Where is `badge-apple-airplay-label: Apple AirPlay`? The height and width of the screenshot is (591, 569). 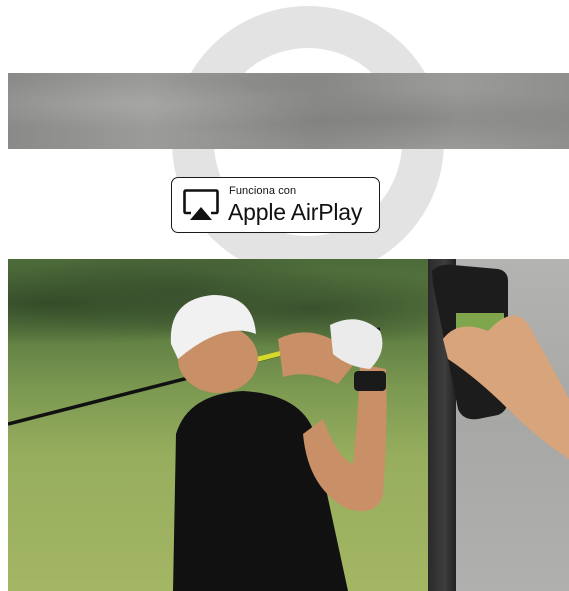 badge-apple-airplay-label: Apple AirPlay is located at coordinates (295, 212).